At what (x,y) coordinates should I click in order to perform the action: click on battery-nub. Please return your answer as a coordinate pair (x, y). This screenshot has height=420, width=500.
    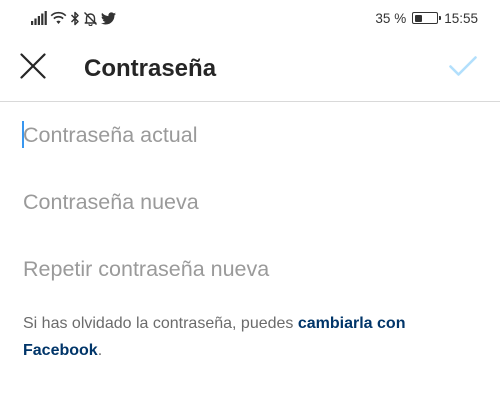
    Looking at the image, I should click on (440, 18).